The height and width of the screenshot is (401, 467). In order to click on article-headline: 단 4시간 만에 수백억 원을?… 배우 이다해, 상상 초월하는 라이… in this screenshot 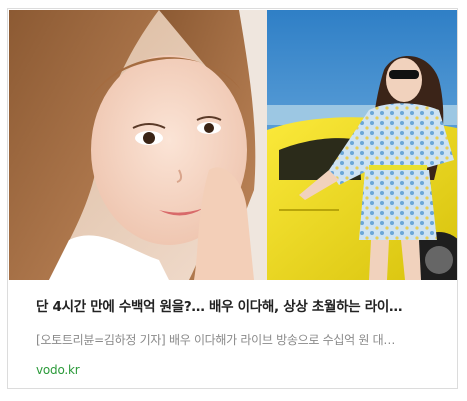, I will do `click(240, 305)`.